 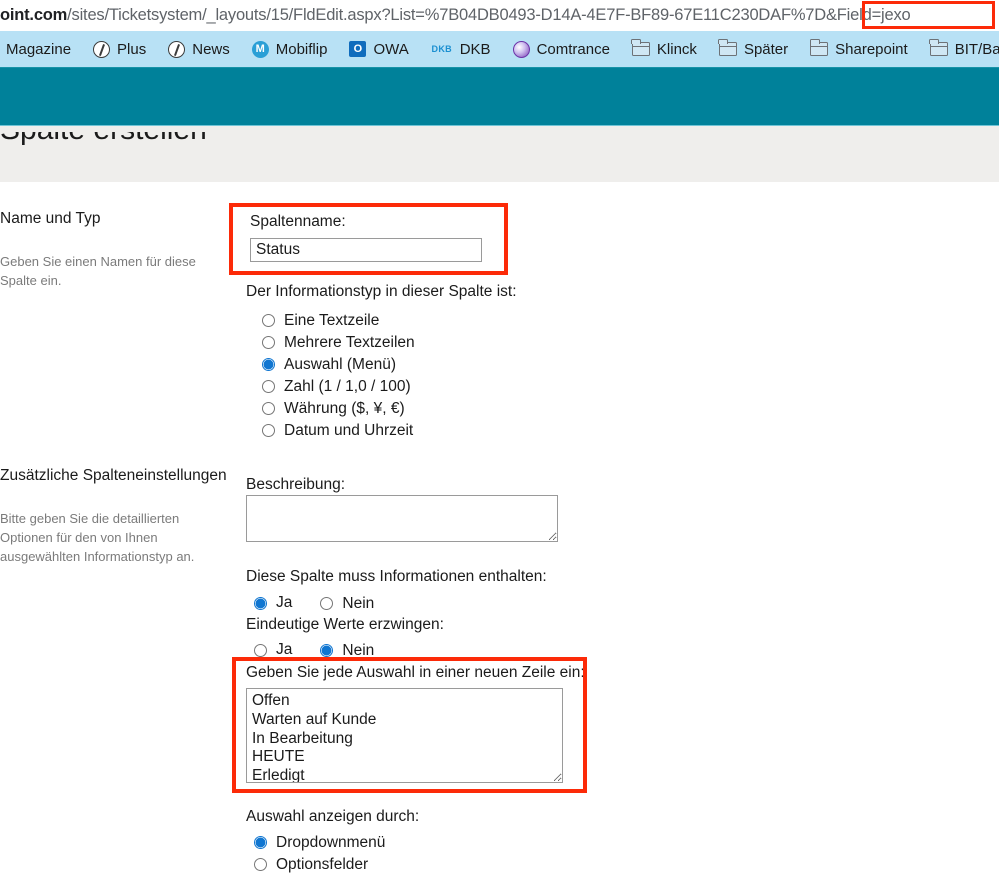 What do you see at coordinates (976, 49) in the screenshot?
I see `bookmark-label: BIT/Barm` at bounding box center [976, 49].